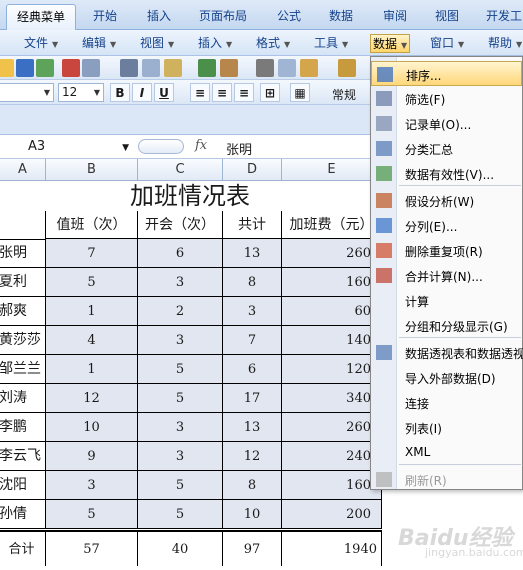 The width and height of the screenshot is (523, 570). Describe the element at coordinates (215, 43) in the screenshot. I see `menu-insert: 插入 ▼` at that location.